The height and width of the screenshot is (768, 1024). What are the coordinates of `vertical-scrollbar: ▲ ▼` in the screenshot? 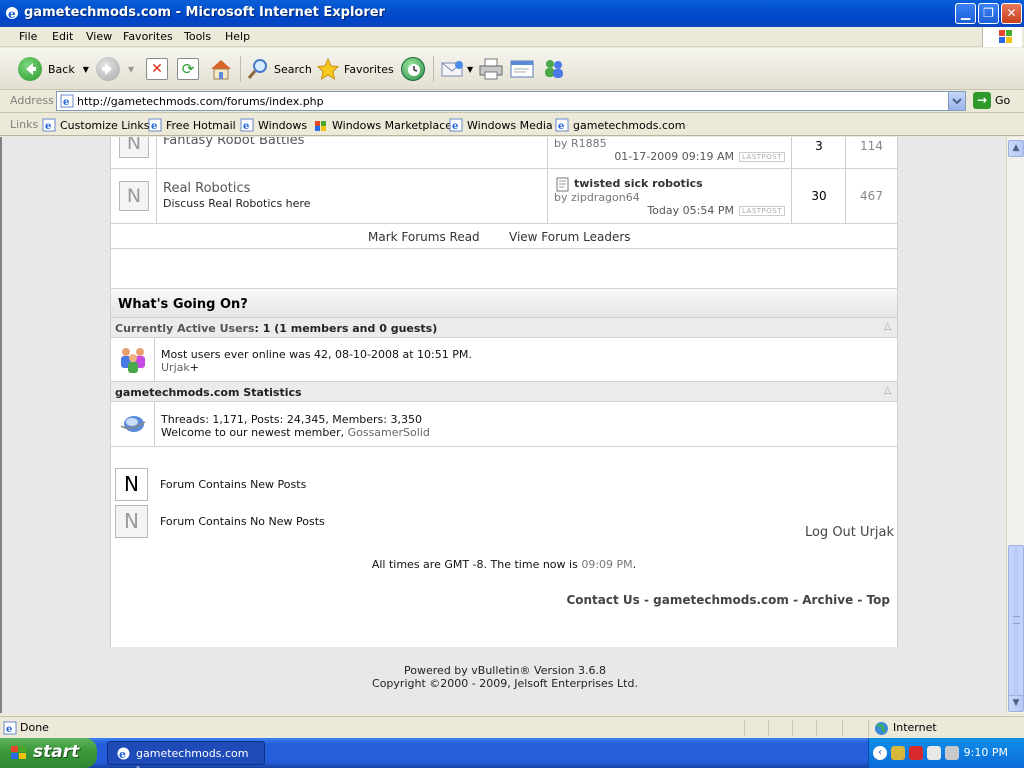 It's located at (1015, 425).